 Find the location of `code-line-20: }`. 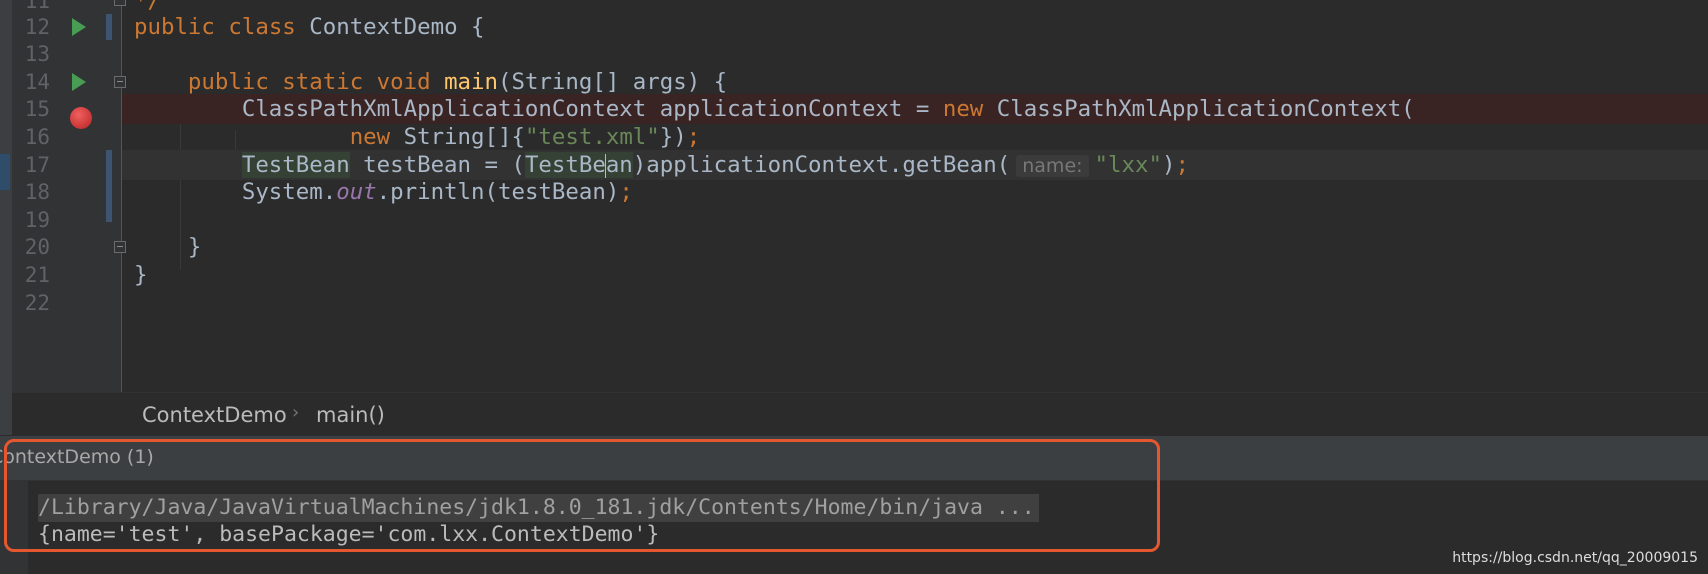

code-line-20: } is located at coordinates (915, 247).